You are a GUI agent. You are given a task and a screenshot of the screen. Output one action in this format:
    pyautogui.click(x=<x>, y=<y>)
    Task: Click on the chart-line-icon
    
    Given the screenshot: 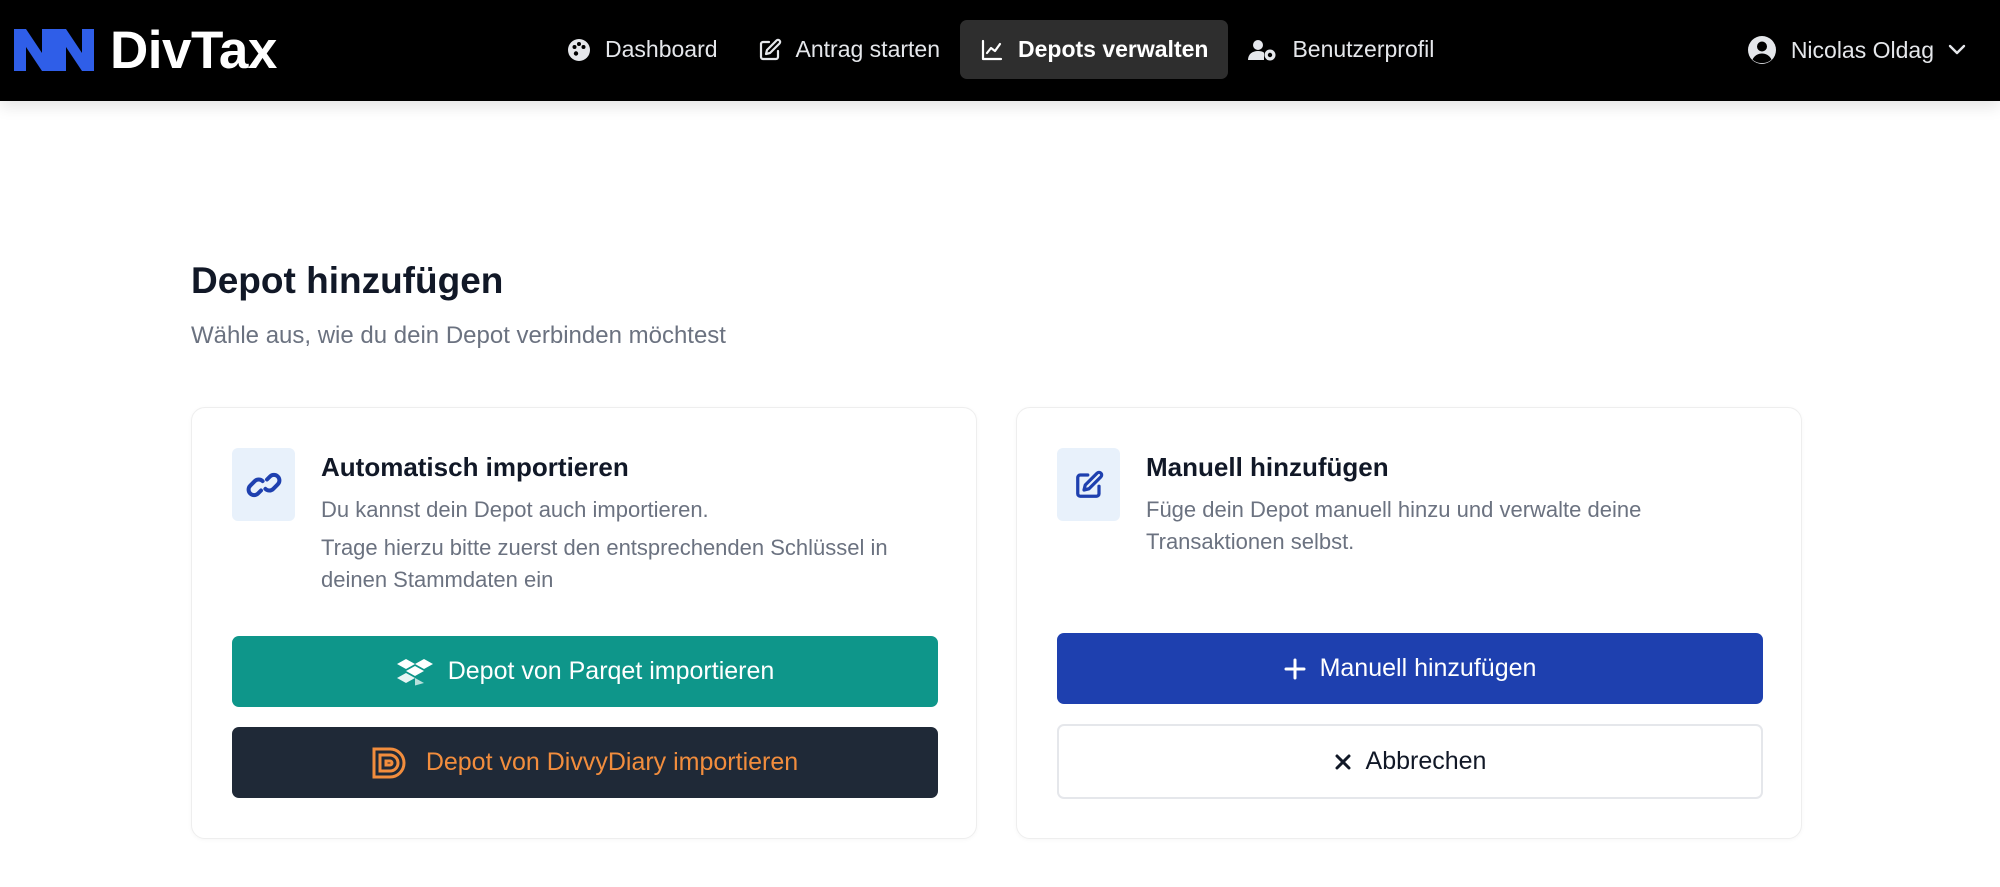 What is the action you would take?
    pyautogui.click(x=992, y=49)
    